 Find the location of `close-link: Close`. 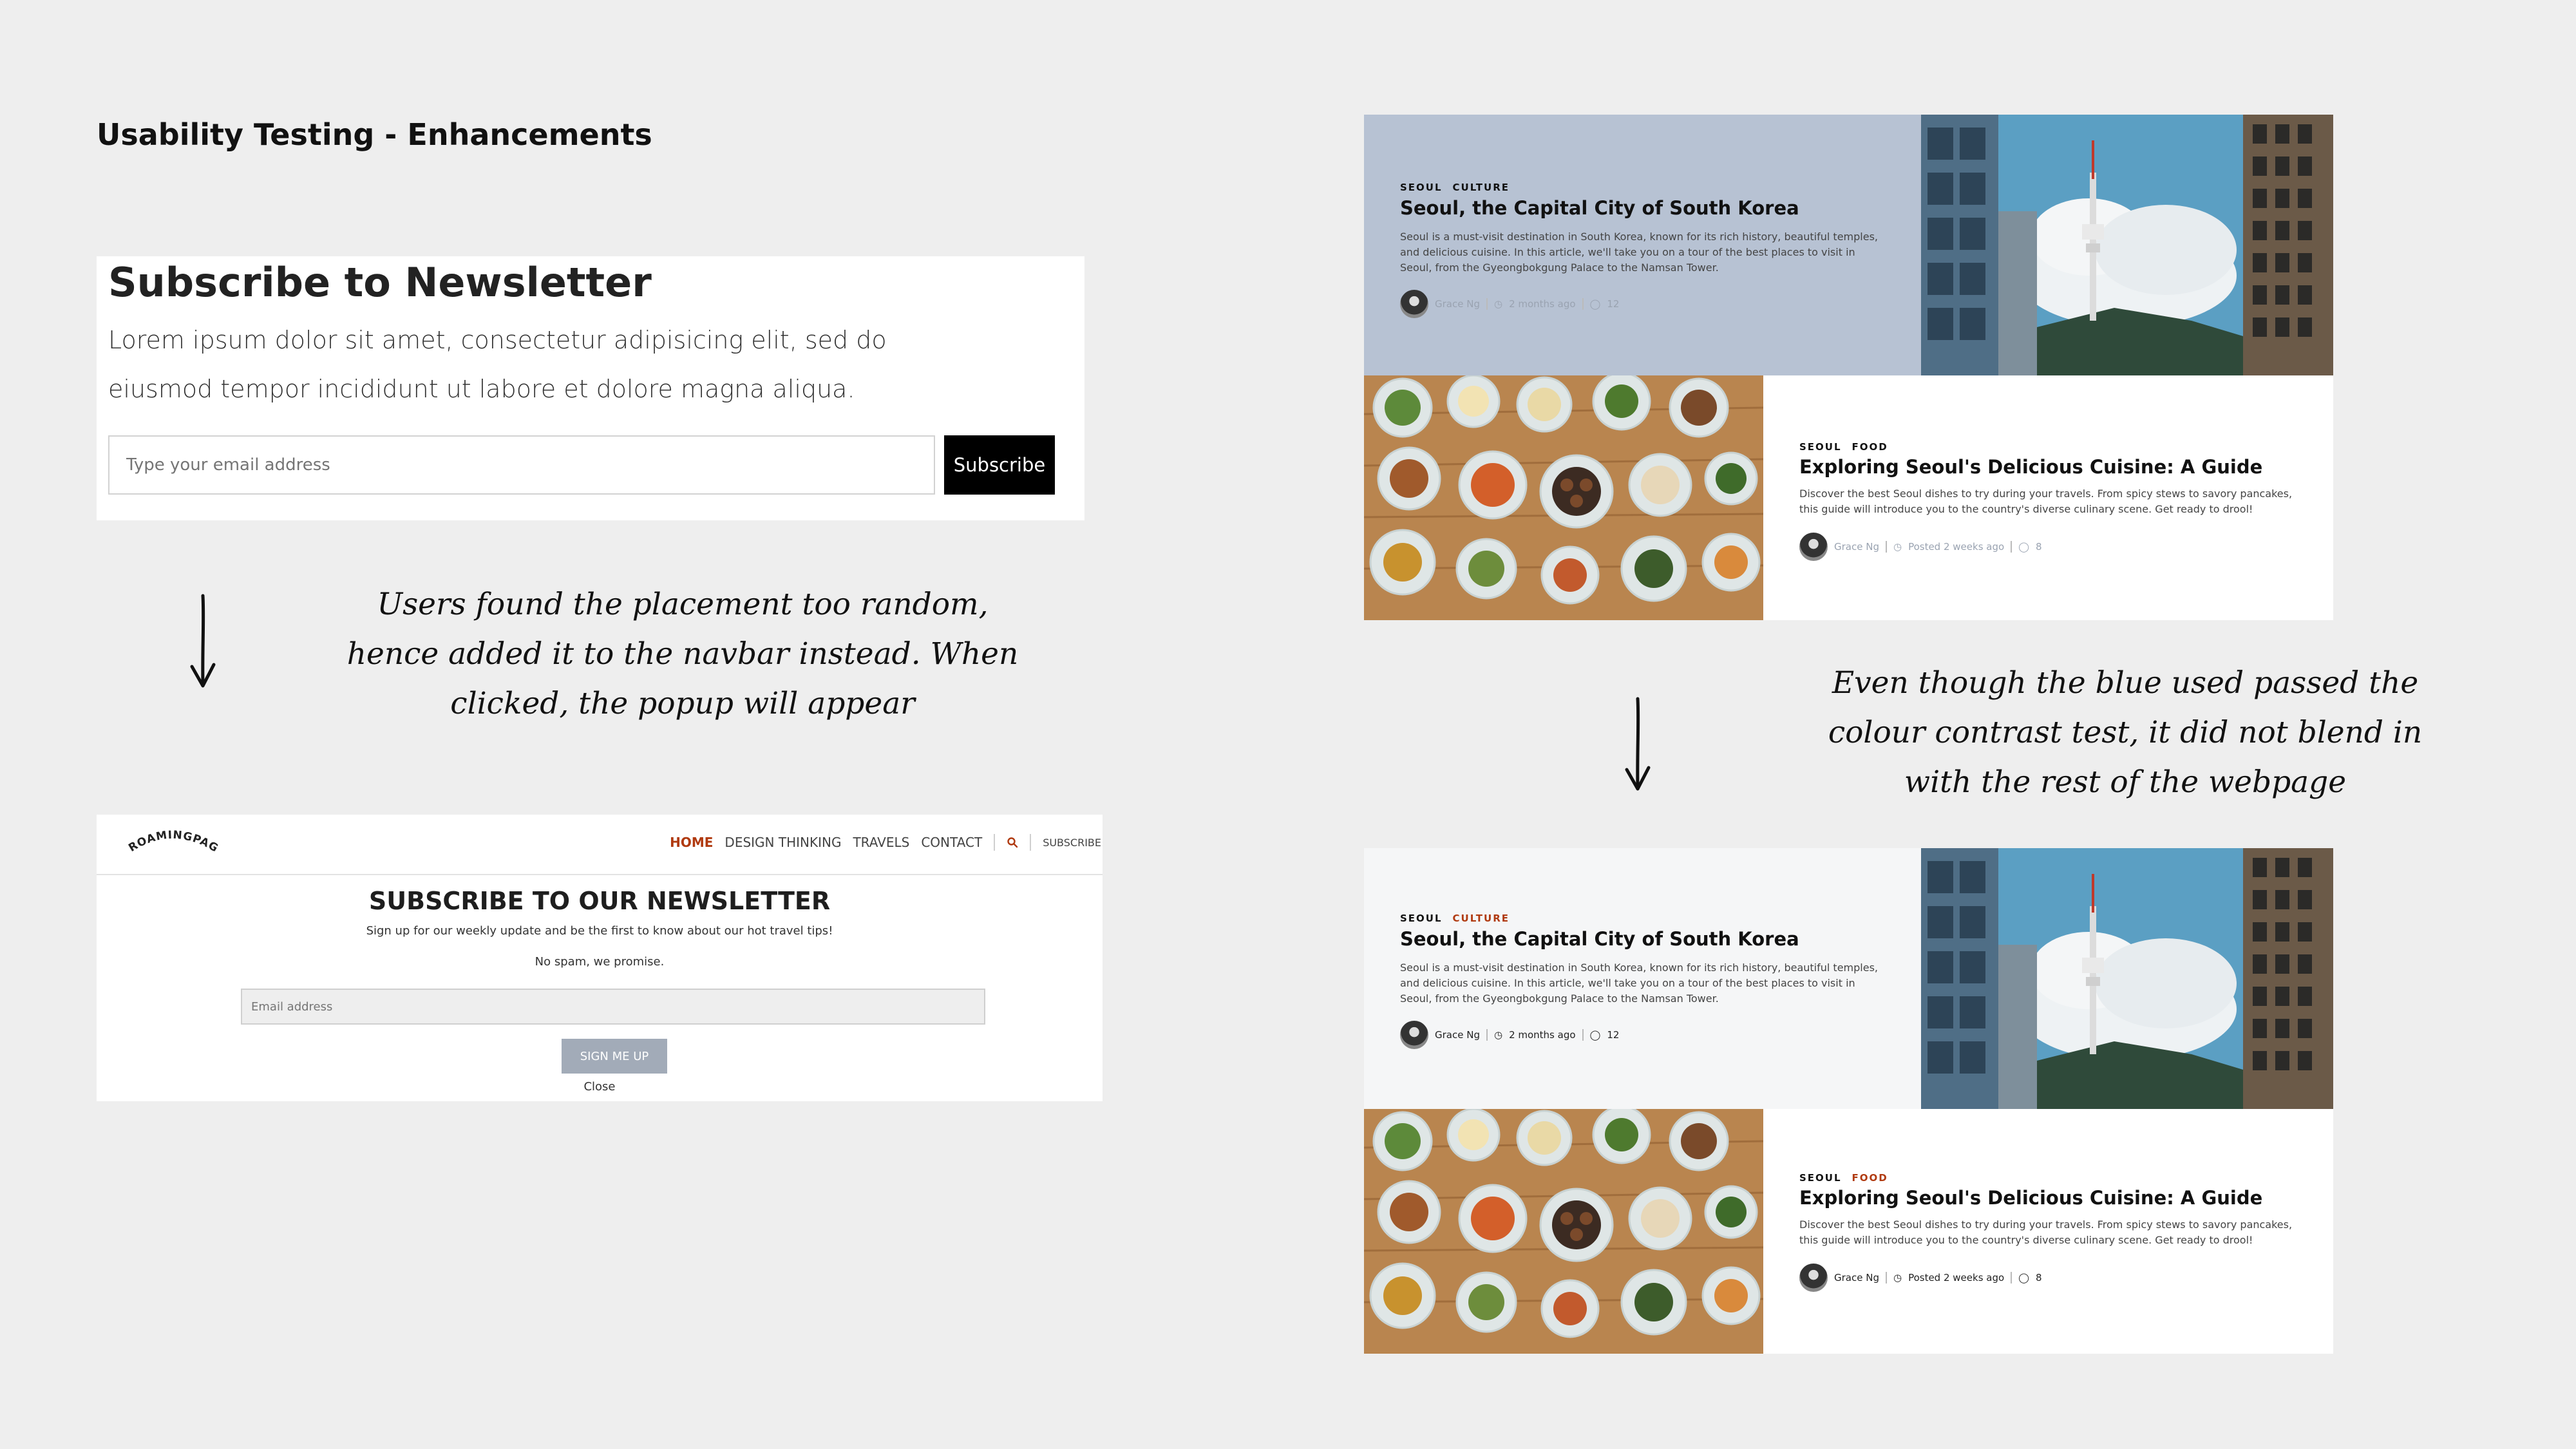

close-link: Close is located at coordinates (600, 1087).